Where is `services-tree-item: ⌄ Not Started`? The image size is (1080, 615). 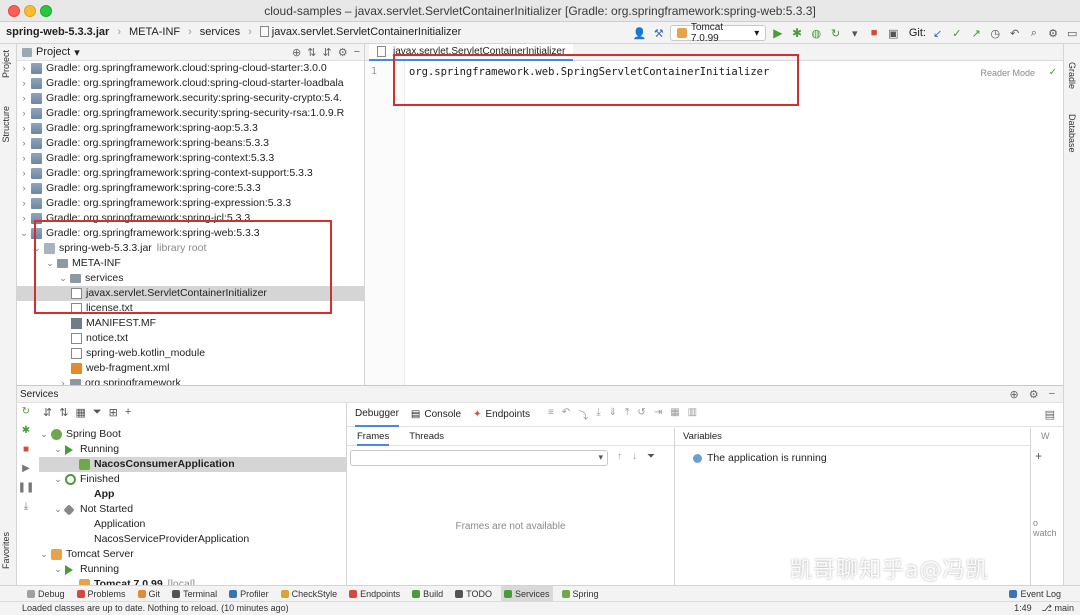 services-tree-item: ⌄ Not Started is located at coordinates (192, 509).